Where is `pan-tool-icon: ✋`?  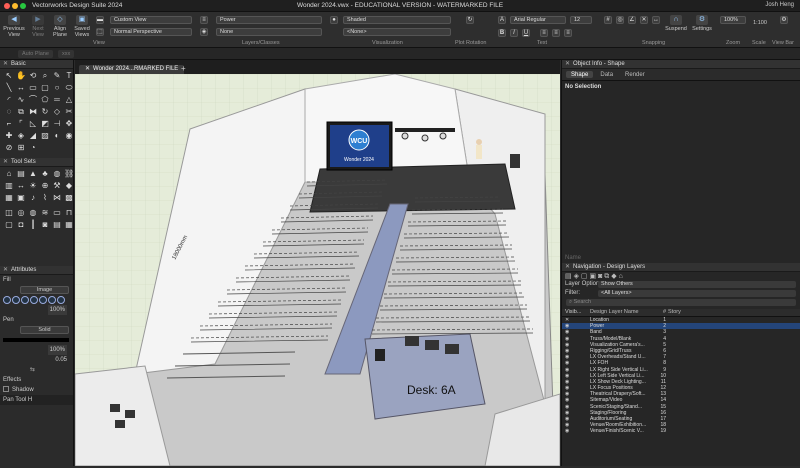
pan-tool-icon: ✋ is located at coordinates (21, 76).